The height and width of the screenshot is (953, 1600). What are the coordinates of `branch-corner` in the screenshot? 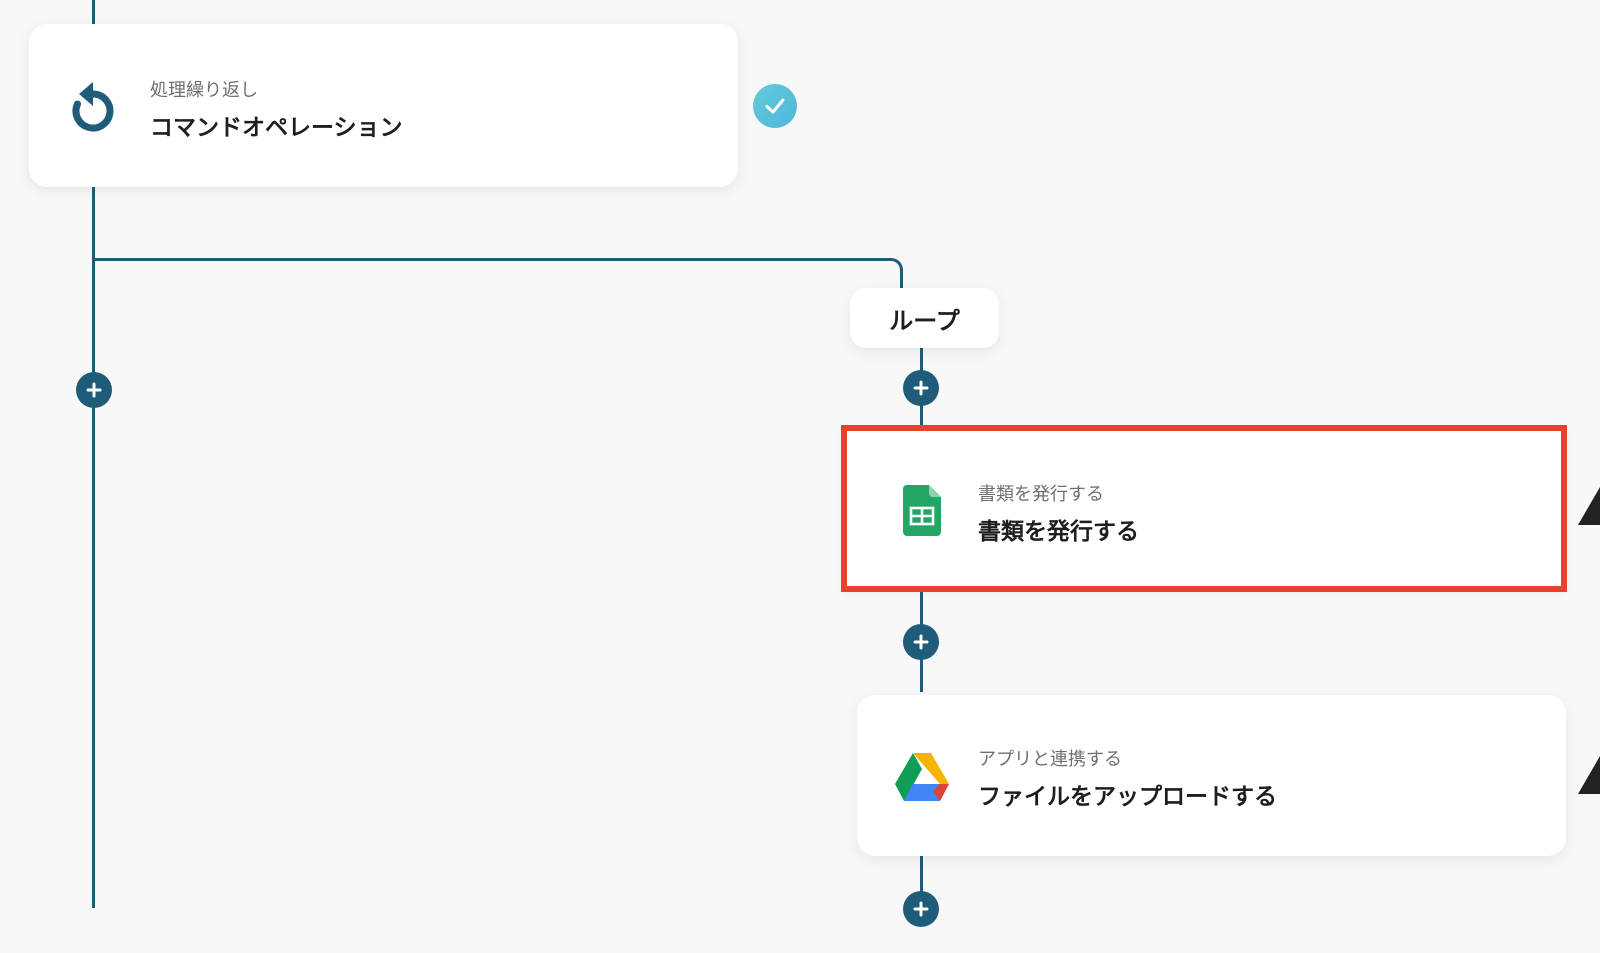 It's located at (895, 273).